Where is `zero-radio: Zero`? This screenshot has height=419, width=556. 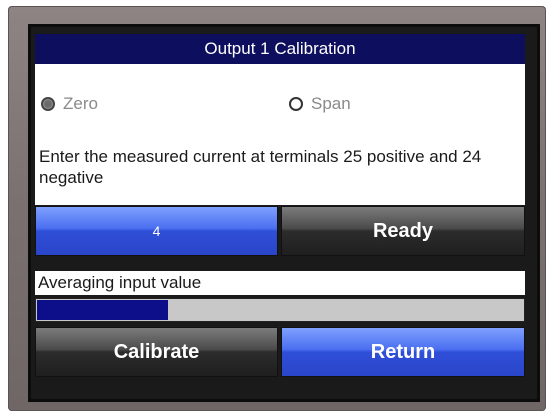
zero-radio: Zero is located at coordinates (69, 104).